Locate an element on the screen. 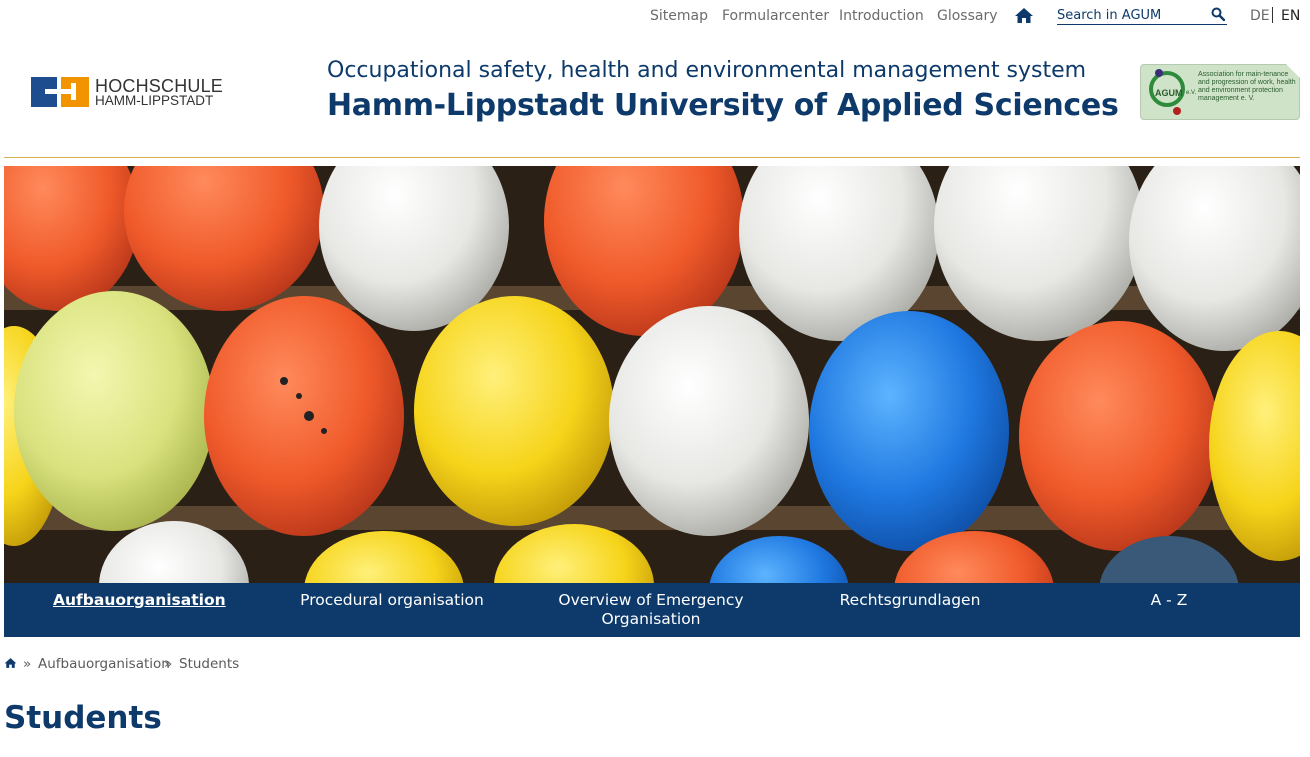 The height and width of the screenshot is (757, 1310). language-en-link: EN is located at coordinates (1290, 16).